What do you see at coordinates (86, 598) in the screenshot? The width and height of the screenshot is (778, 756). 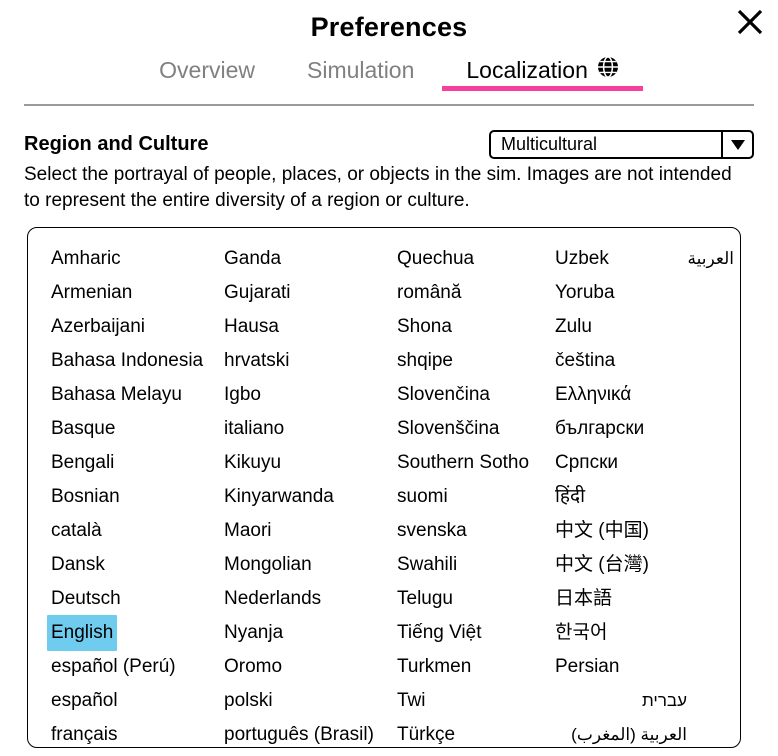 I see `language-item-label: Deutsch` at bounding box center [86, 598].